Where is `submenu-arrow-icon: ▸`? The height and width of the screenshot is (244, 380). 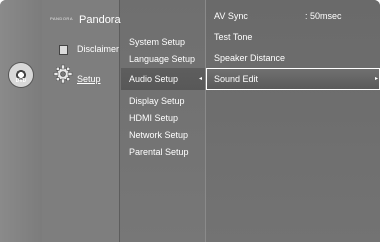 submenu-arrow-icon: ▸ is located at coordinates (377, 79).